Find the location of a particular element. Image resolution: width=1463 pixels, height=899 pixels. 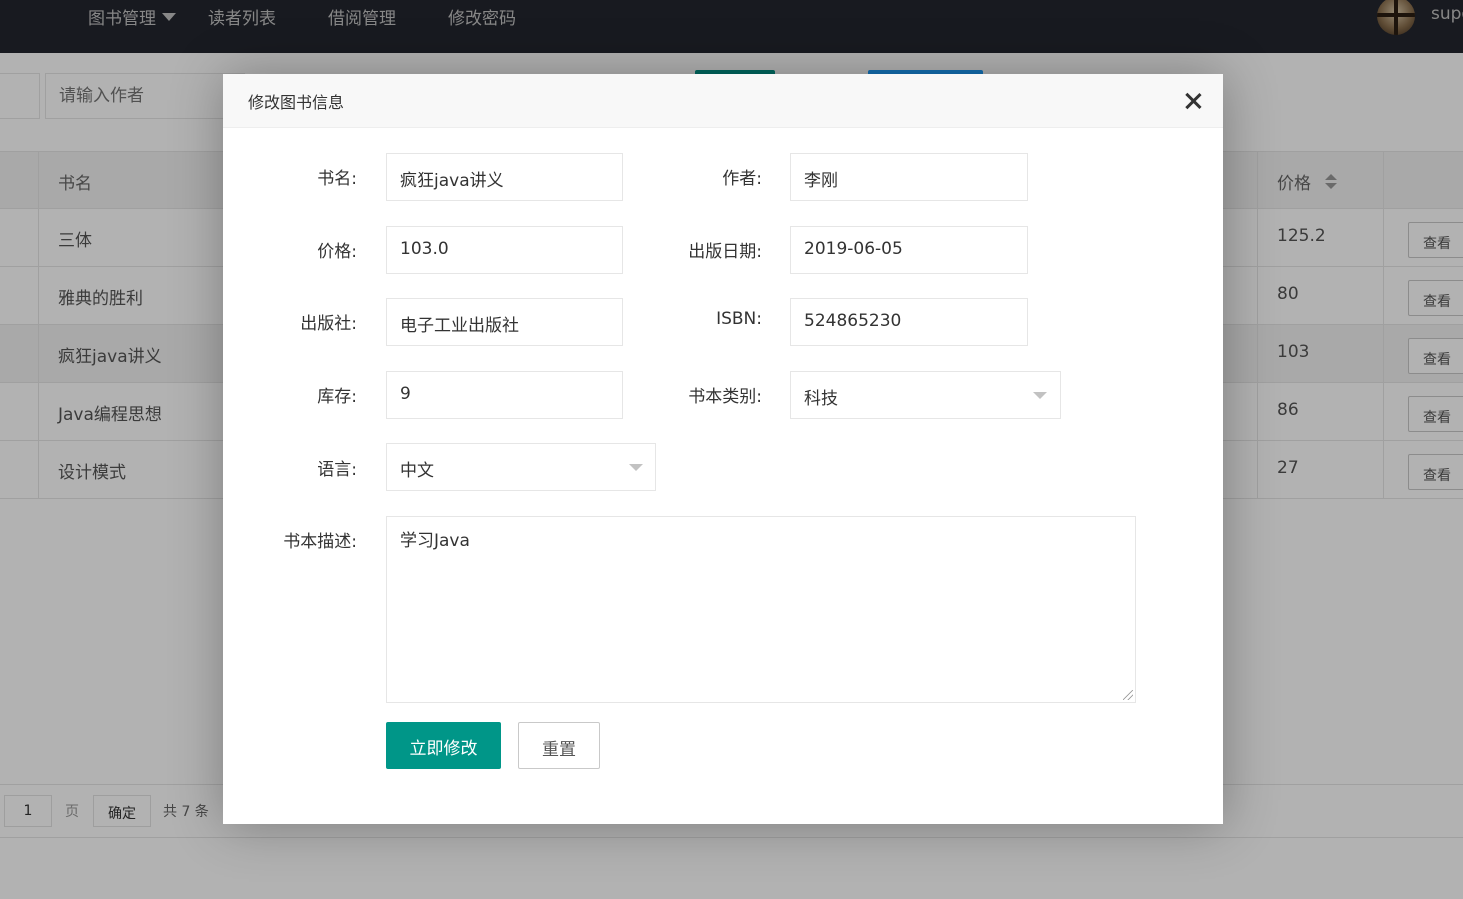

resize-grip-icon is located at coordinates (1128, 695).